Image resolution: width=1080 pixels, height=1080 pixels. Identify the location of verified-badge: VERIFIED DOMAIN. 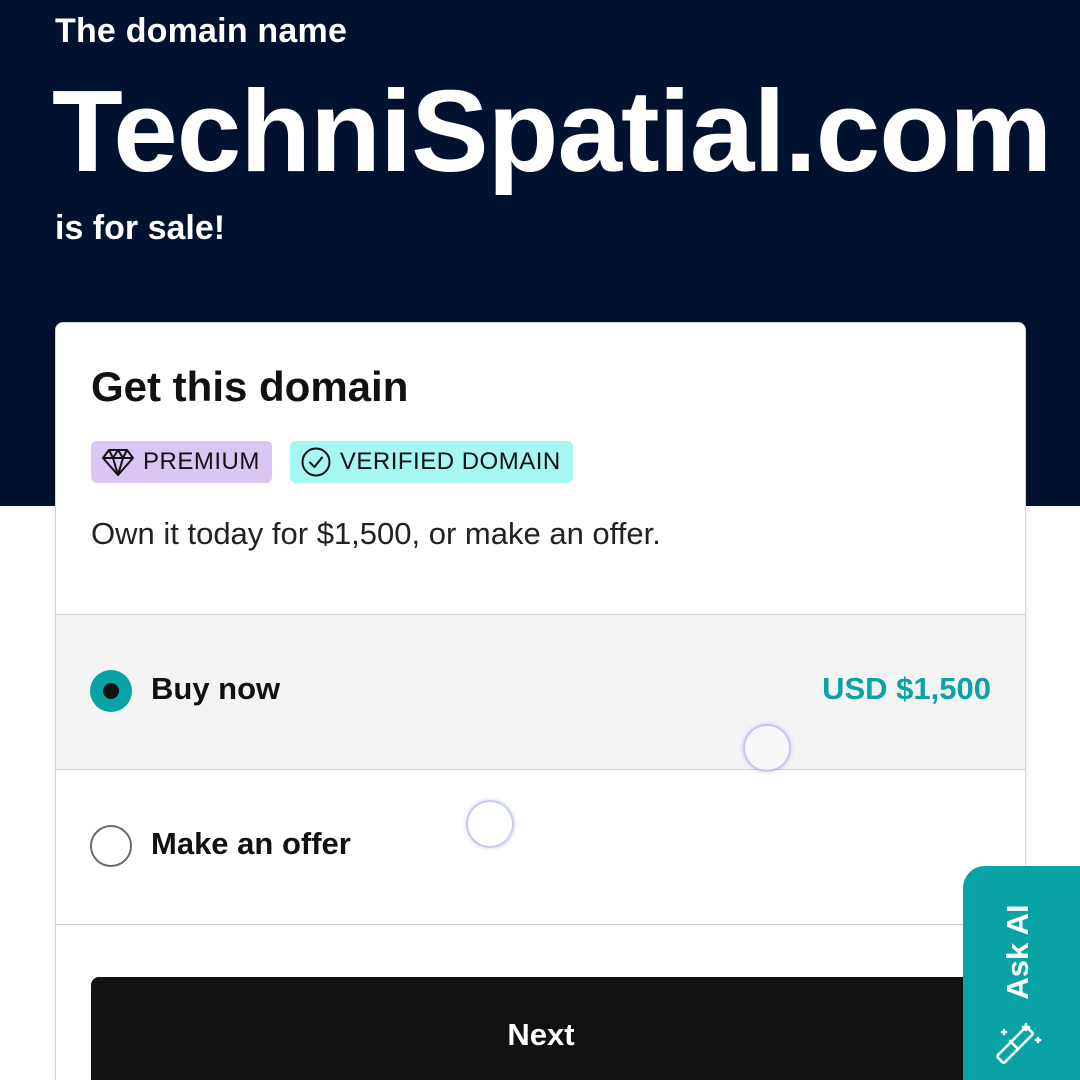
(431, 462).